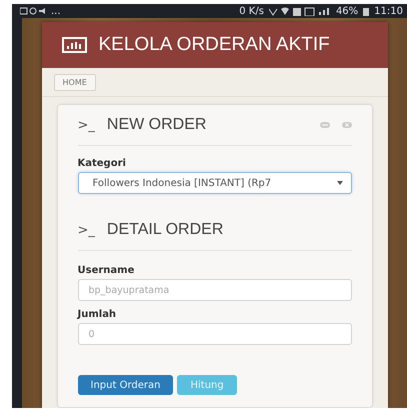 The image size is (407, 415). What do you see at coordinates (214, 45) in the screenshot?
I see `page-title: KELOLA ORDERAN AKTIF` at bounding box center [214, 45].